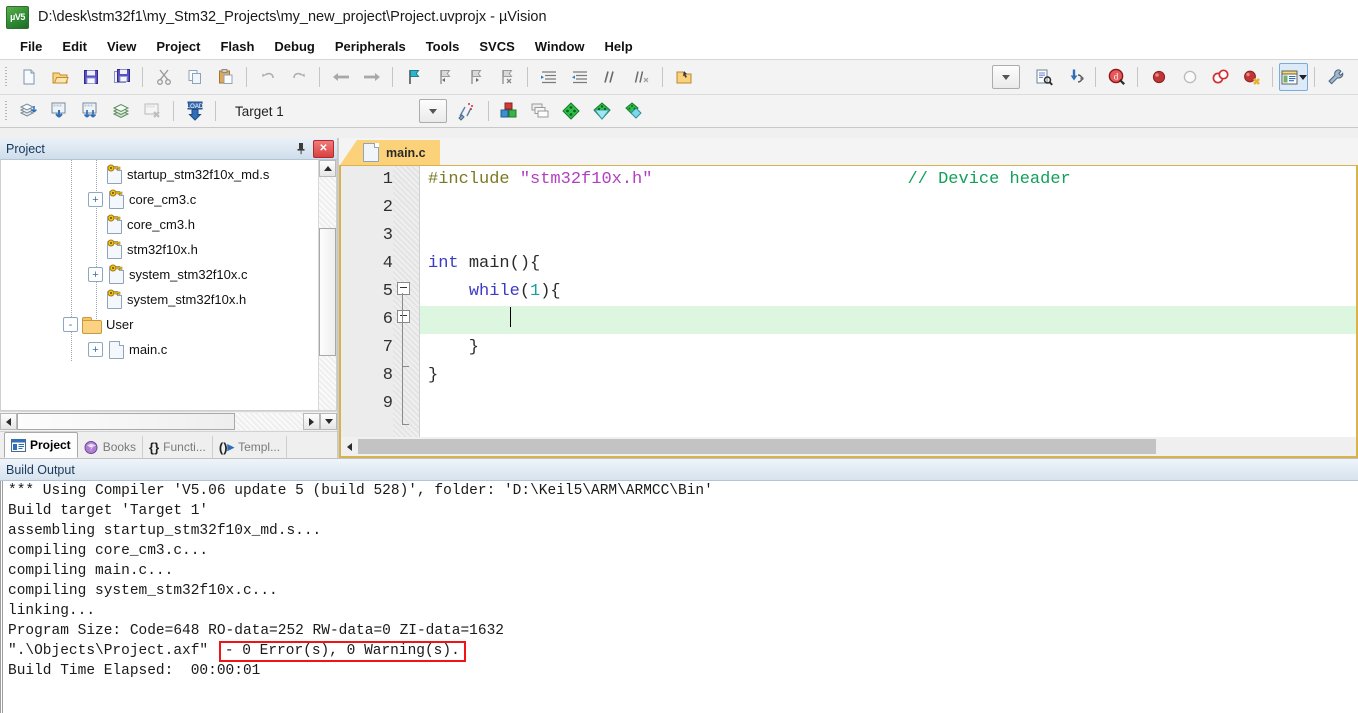 The width and height of the screenshot is (1358, 713). I want to click on save-icon, so click(90, 77).